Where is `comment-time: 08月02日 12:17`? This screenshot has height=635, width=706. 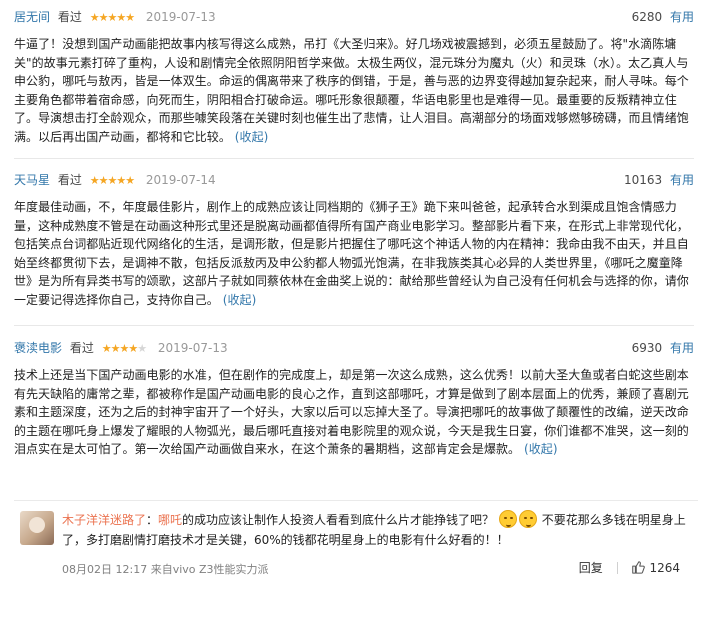
comment-time: 08月02日 12:17 is located at coordinates (105, 569).